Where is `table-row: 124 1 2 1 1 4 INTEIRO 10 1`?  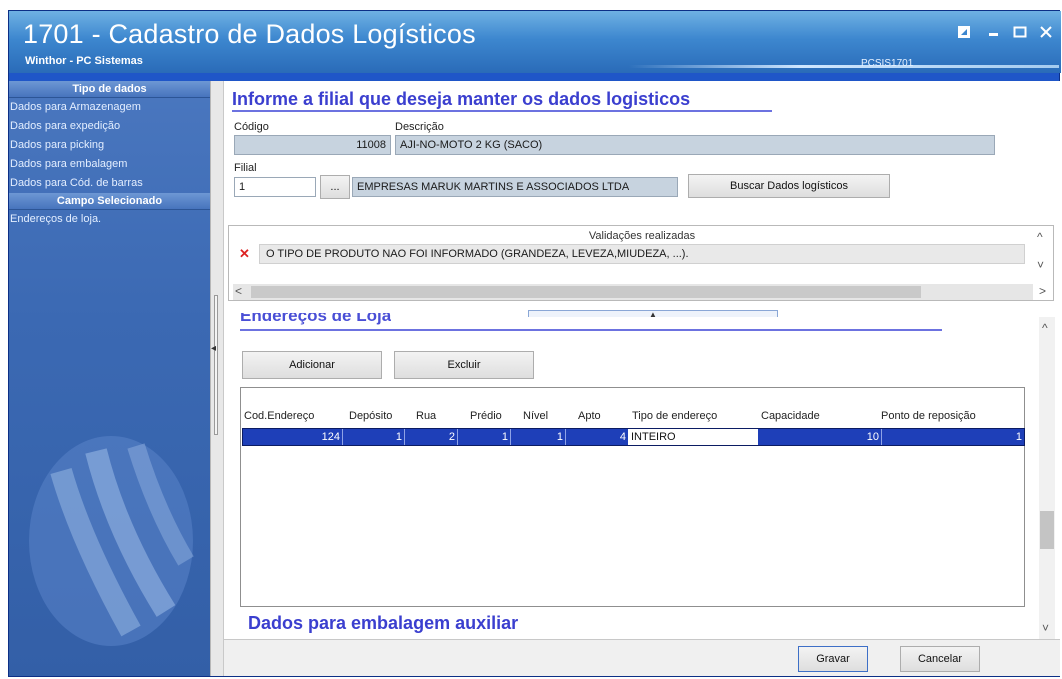 table-row: 124 1 2 1 1 4 INTEIRO 10 1 is located at coordinates (633, 437).